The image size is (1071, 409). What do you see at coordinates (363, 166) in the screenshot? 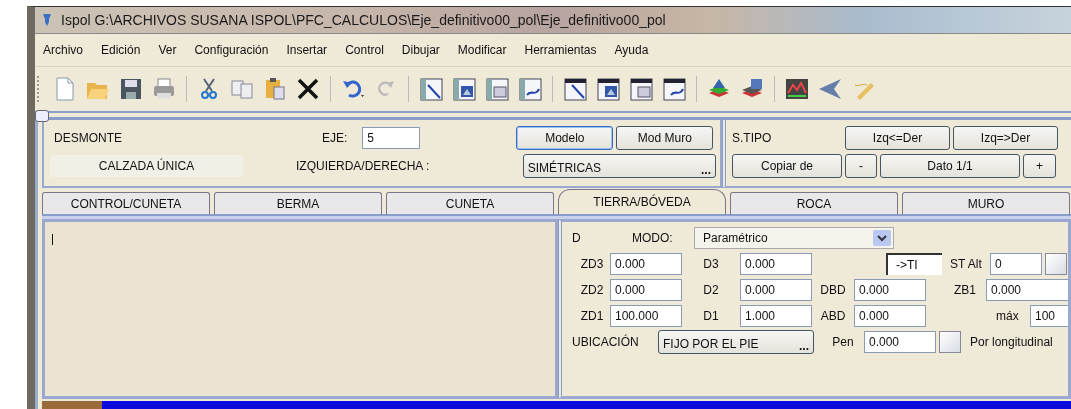
I see `side-label: IZQUIERDA/DERECHA :` at bounding box center [363, 166].